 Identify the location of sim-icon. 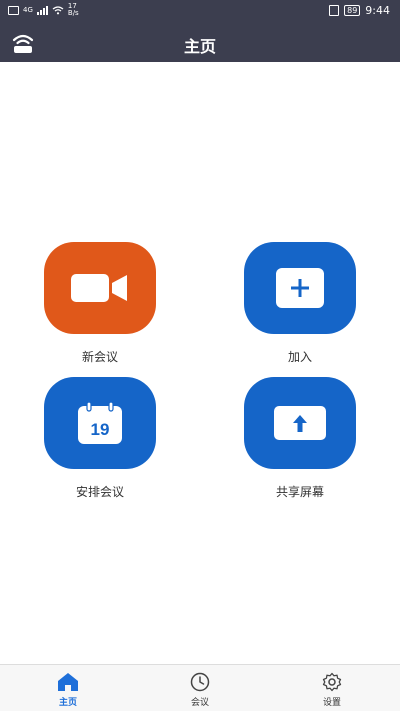
(13, 10).